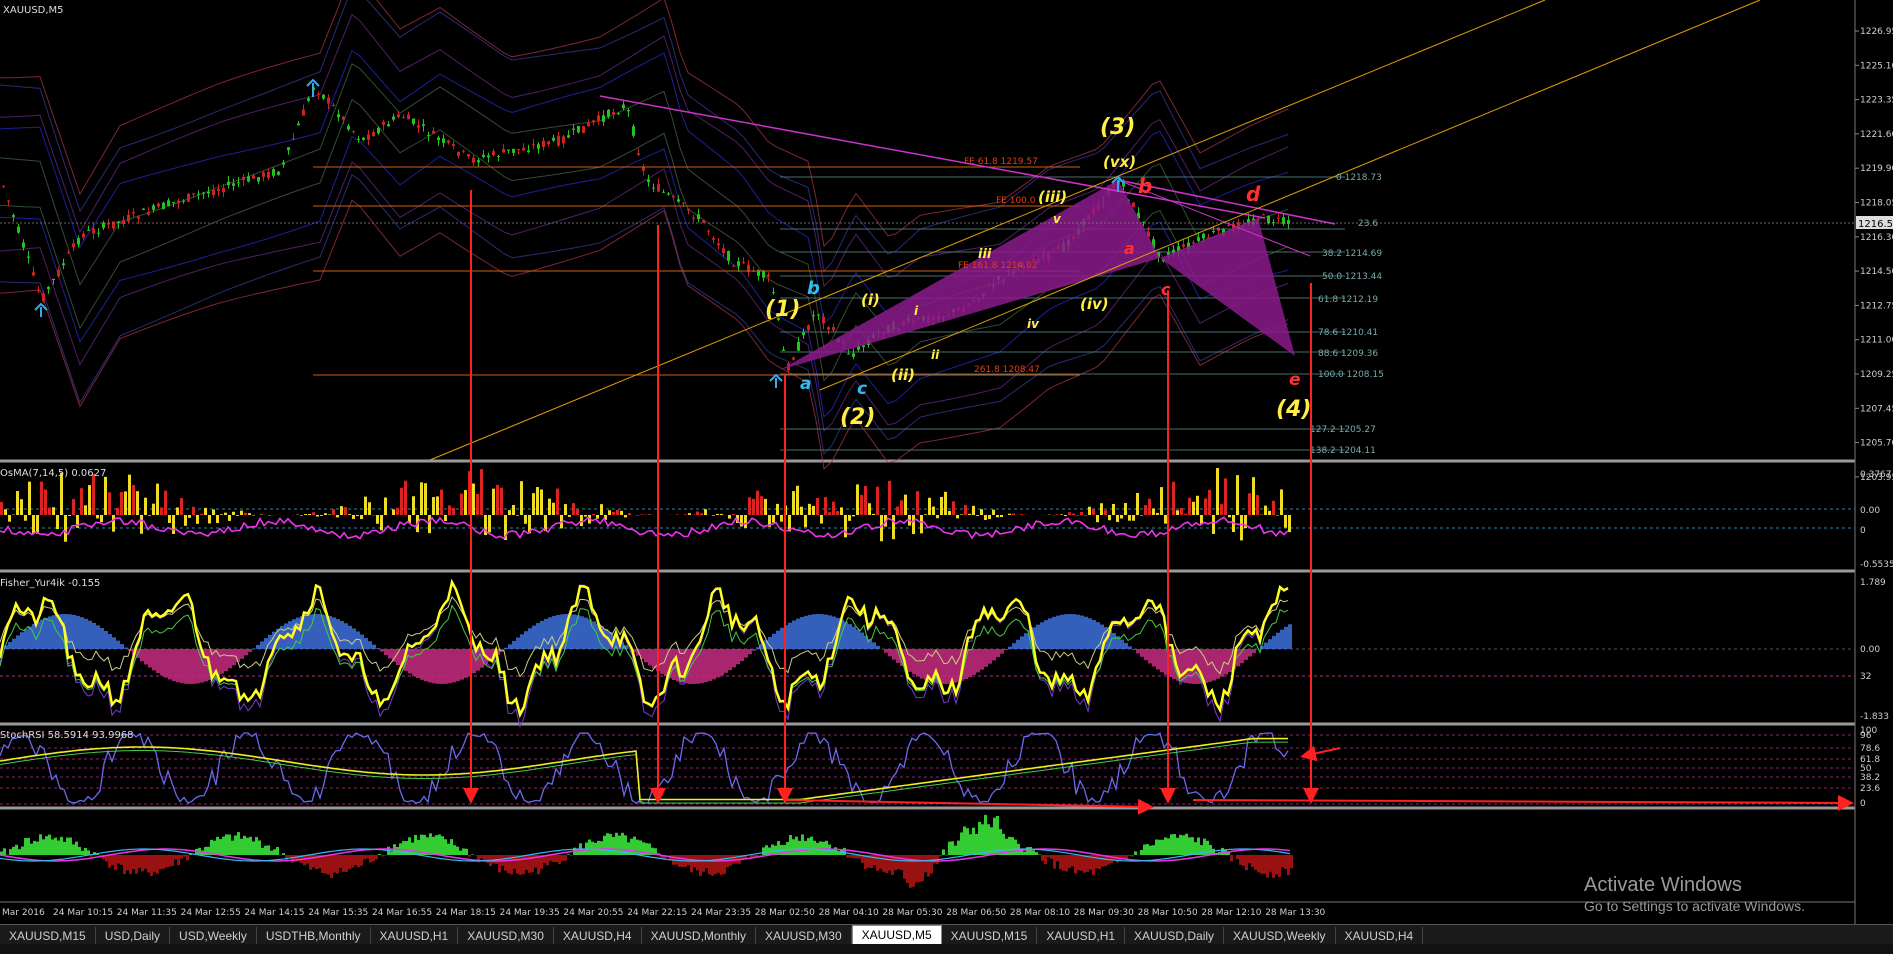 The height and width of the screenshot is (954, 1893). I want to click on time-axis-label: 24 Mar 12:55, so click(211, 913).